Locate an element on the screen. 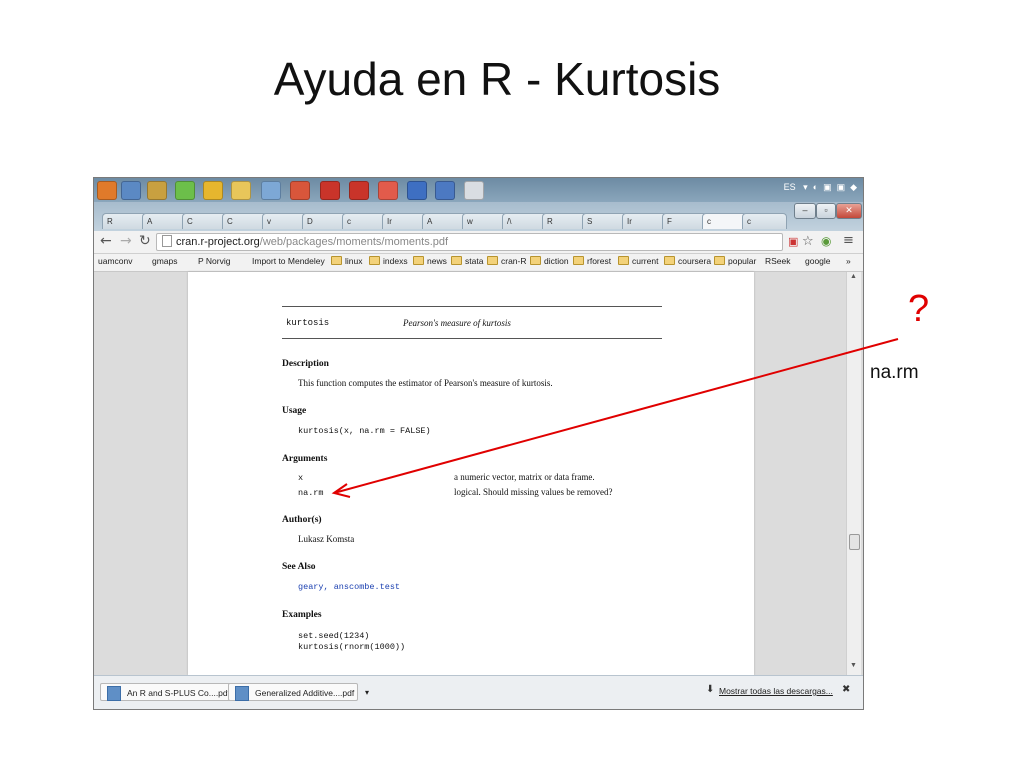 This screenshot has height=768, width=1024. scroll-up-icon: ▲ is located at coordinates (853, 276).